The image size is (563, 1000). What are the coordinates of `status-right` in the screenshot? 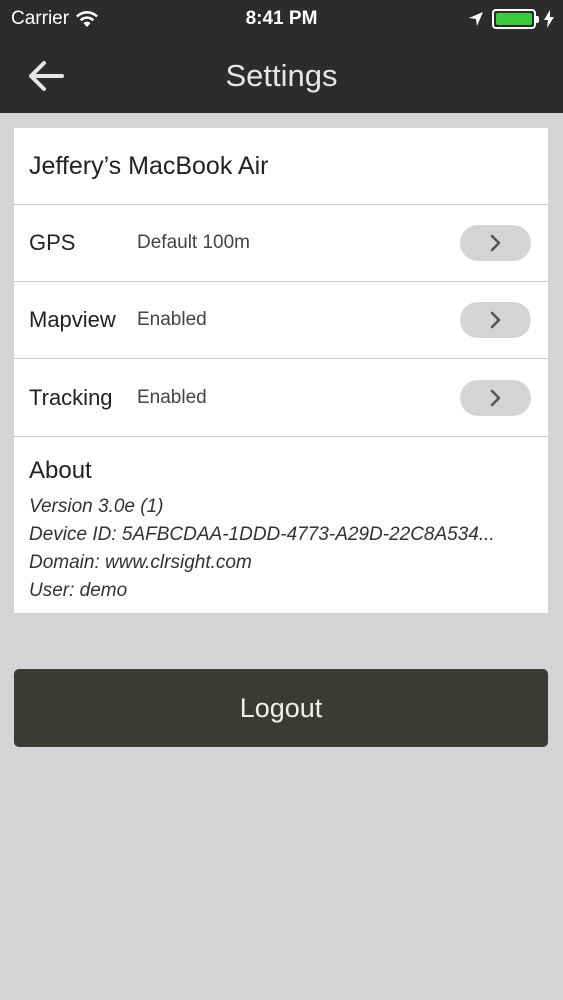 It's located at (511, 19).